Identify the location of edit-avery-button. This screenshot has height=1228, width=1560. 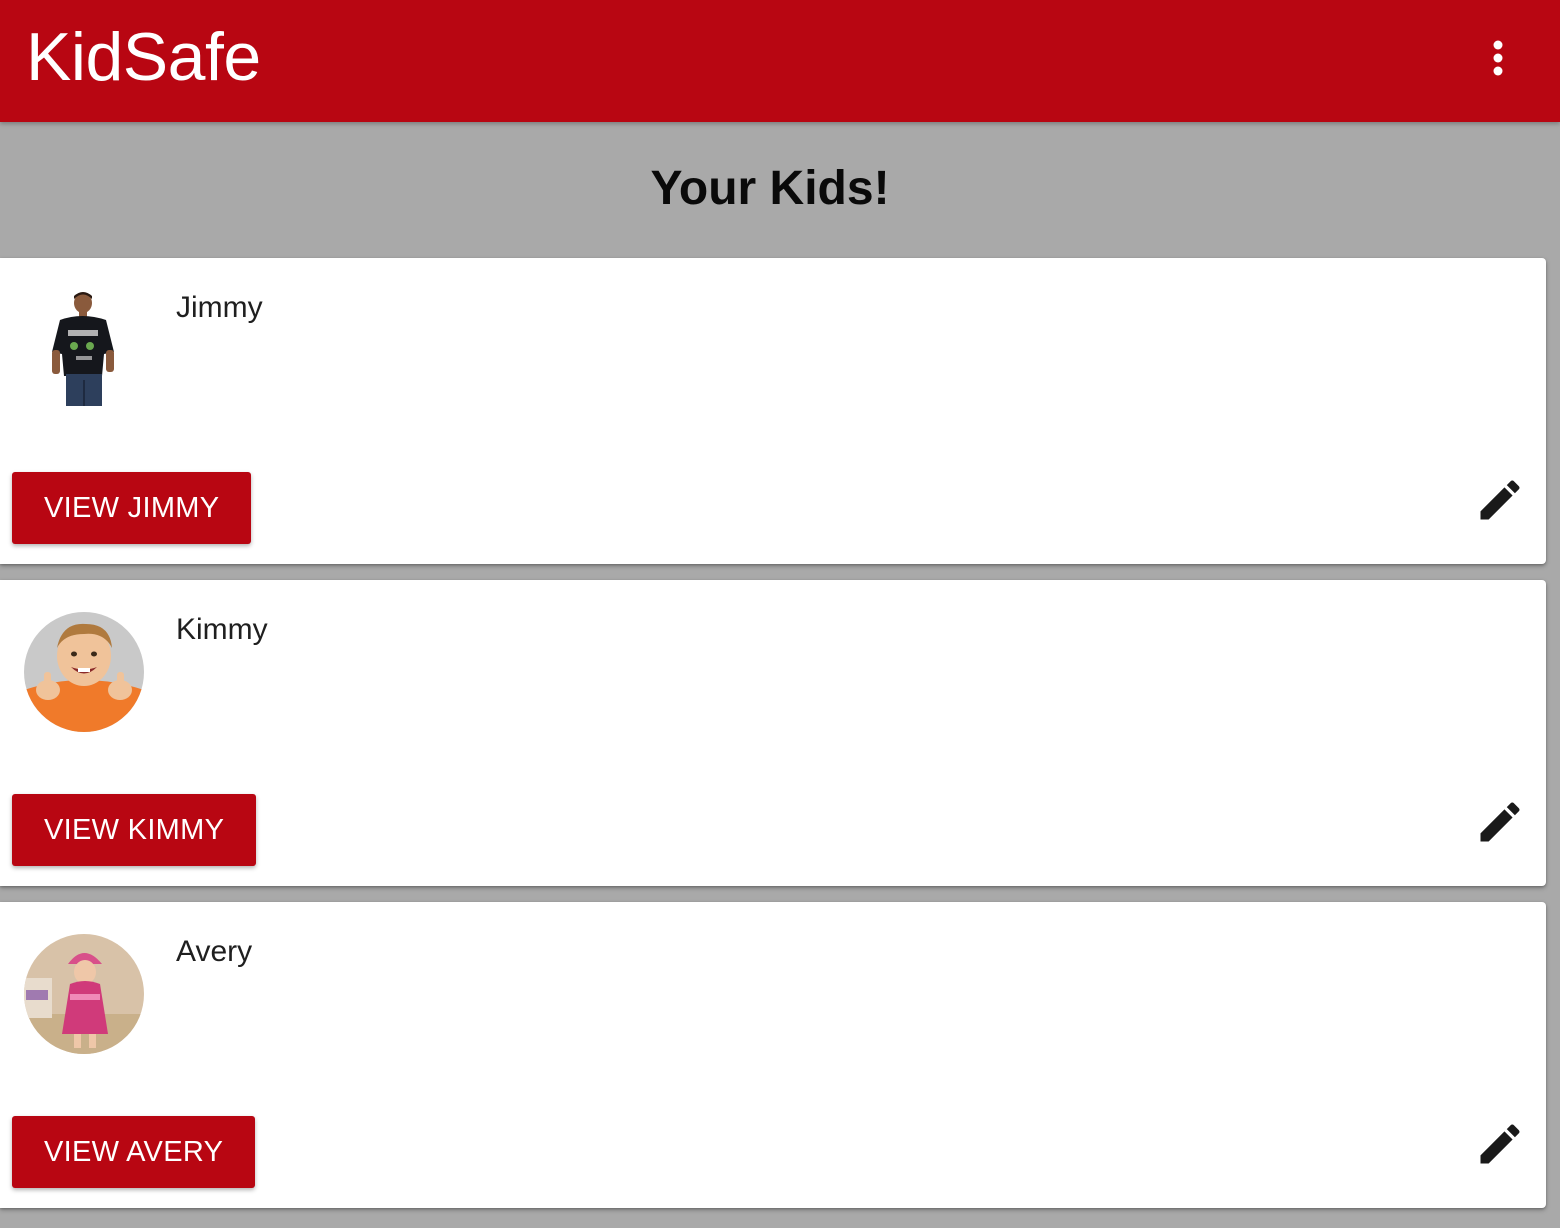
(1500, 1144).